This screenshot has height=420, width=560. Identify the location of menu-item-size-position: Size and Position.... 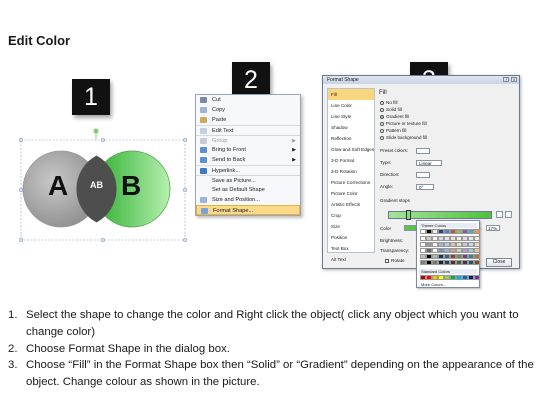
(248, 200).